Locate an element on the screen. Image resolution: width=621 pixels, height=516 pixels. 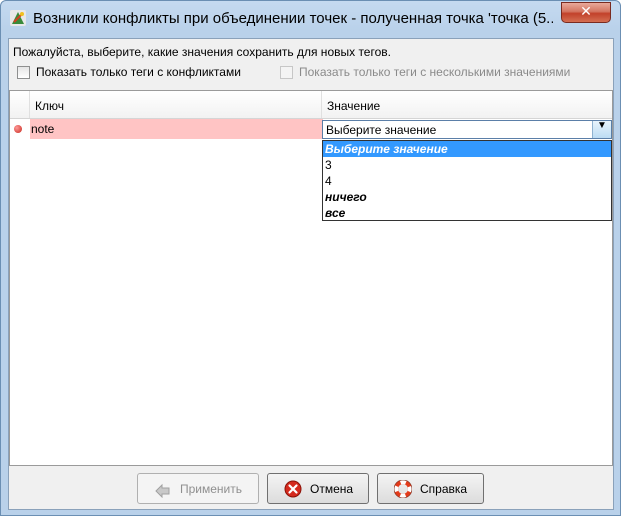
dropdown-option-all: все is located at coordinates (467, 213).